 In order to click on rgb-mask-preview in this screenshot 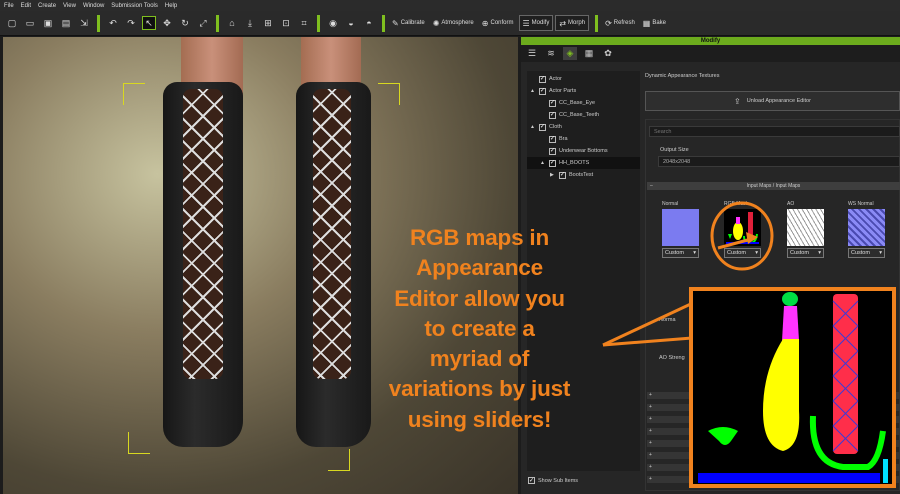, I will do `click(742, 228)`.